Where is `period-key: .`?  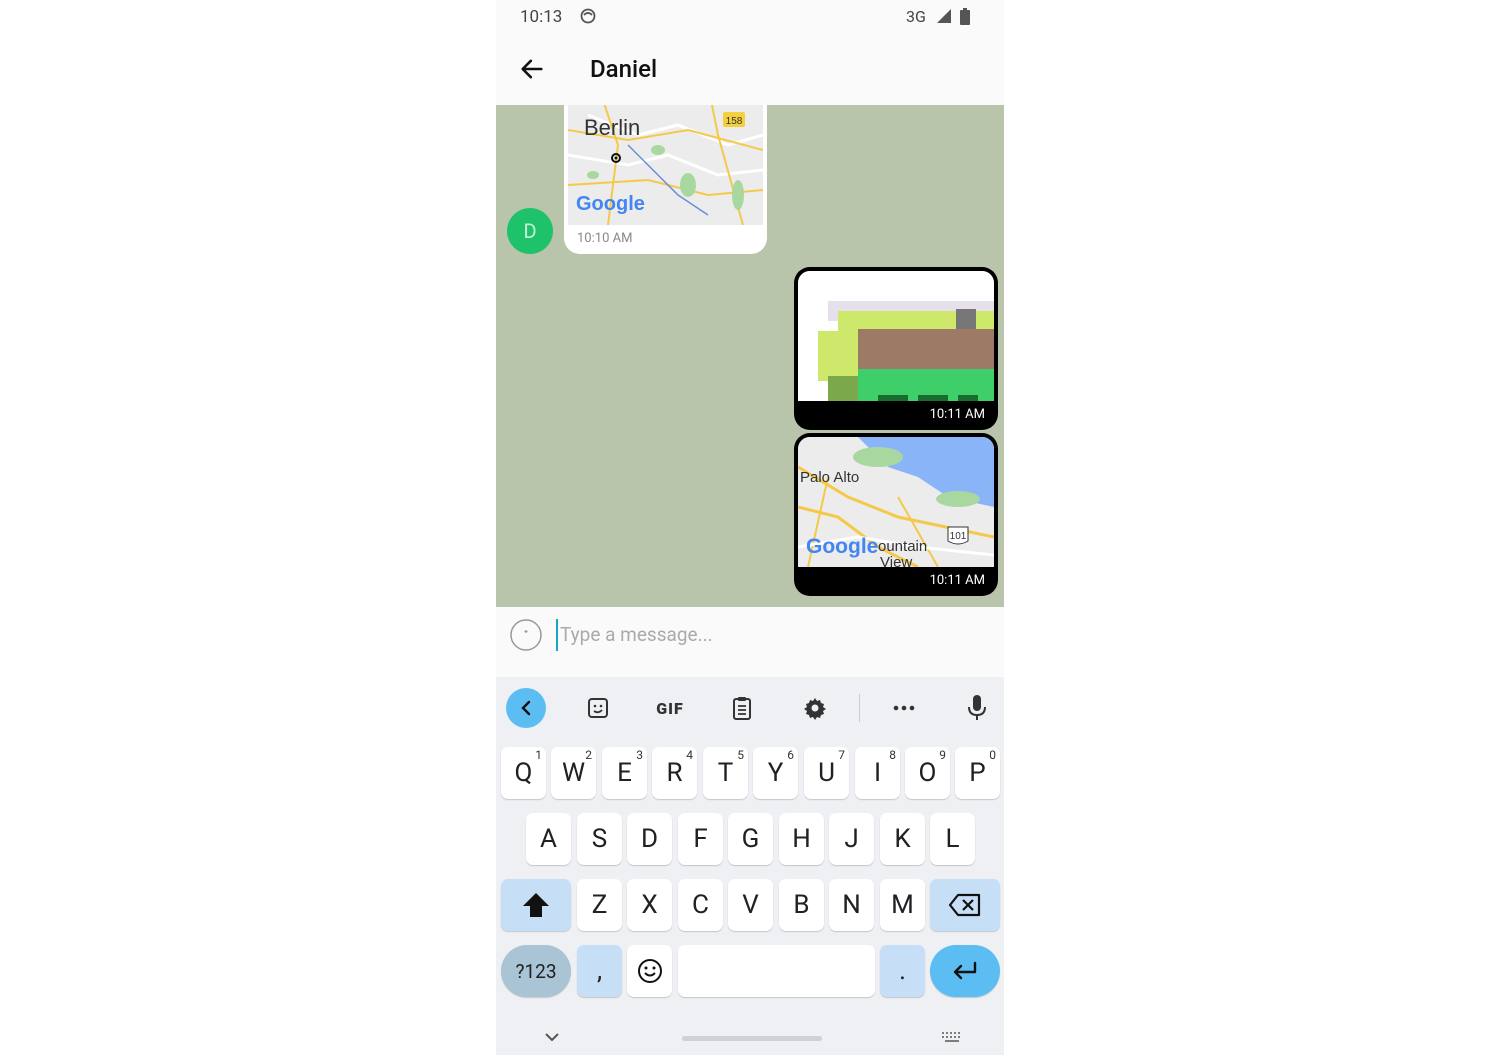
period-key: . is located at coordinates (902, 971).